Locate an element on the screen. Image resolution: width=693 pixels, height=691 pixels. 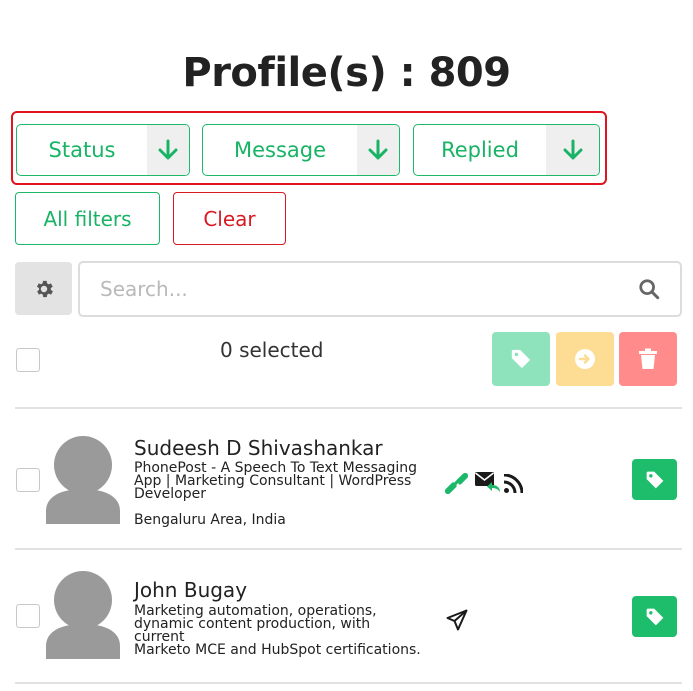
headline-line: Developer is located at coordinates (170, 494).